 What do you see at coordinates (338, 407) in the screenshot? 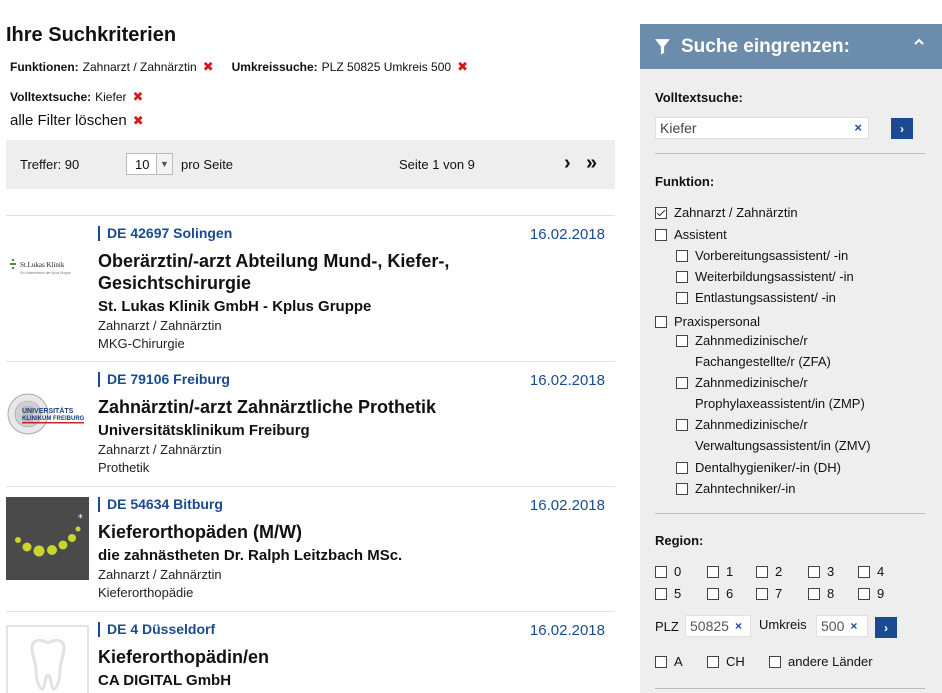
I see `job-title: Zahnärztin/-arzt Zahnärztliche Prothetik` at bounding box center [338, 407].